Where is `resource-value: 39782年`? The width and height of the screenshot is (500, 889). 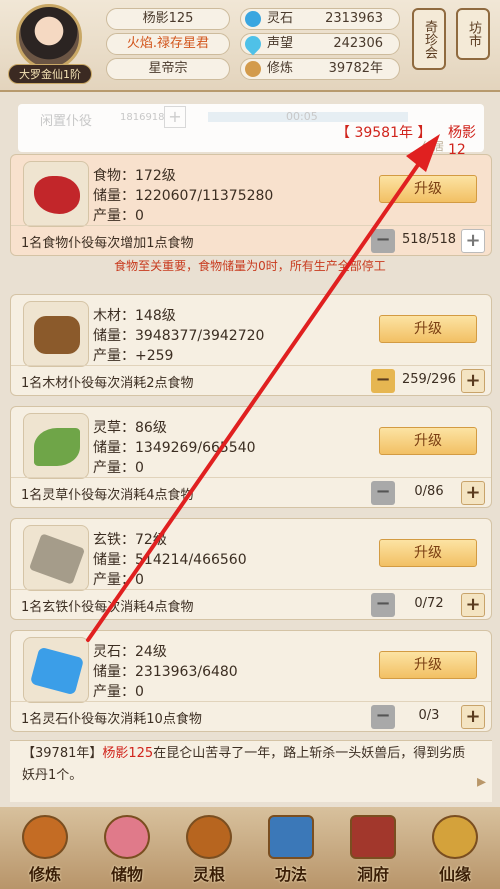 resource-value: 39782年 is located at coordinates (355, 68).